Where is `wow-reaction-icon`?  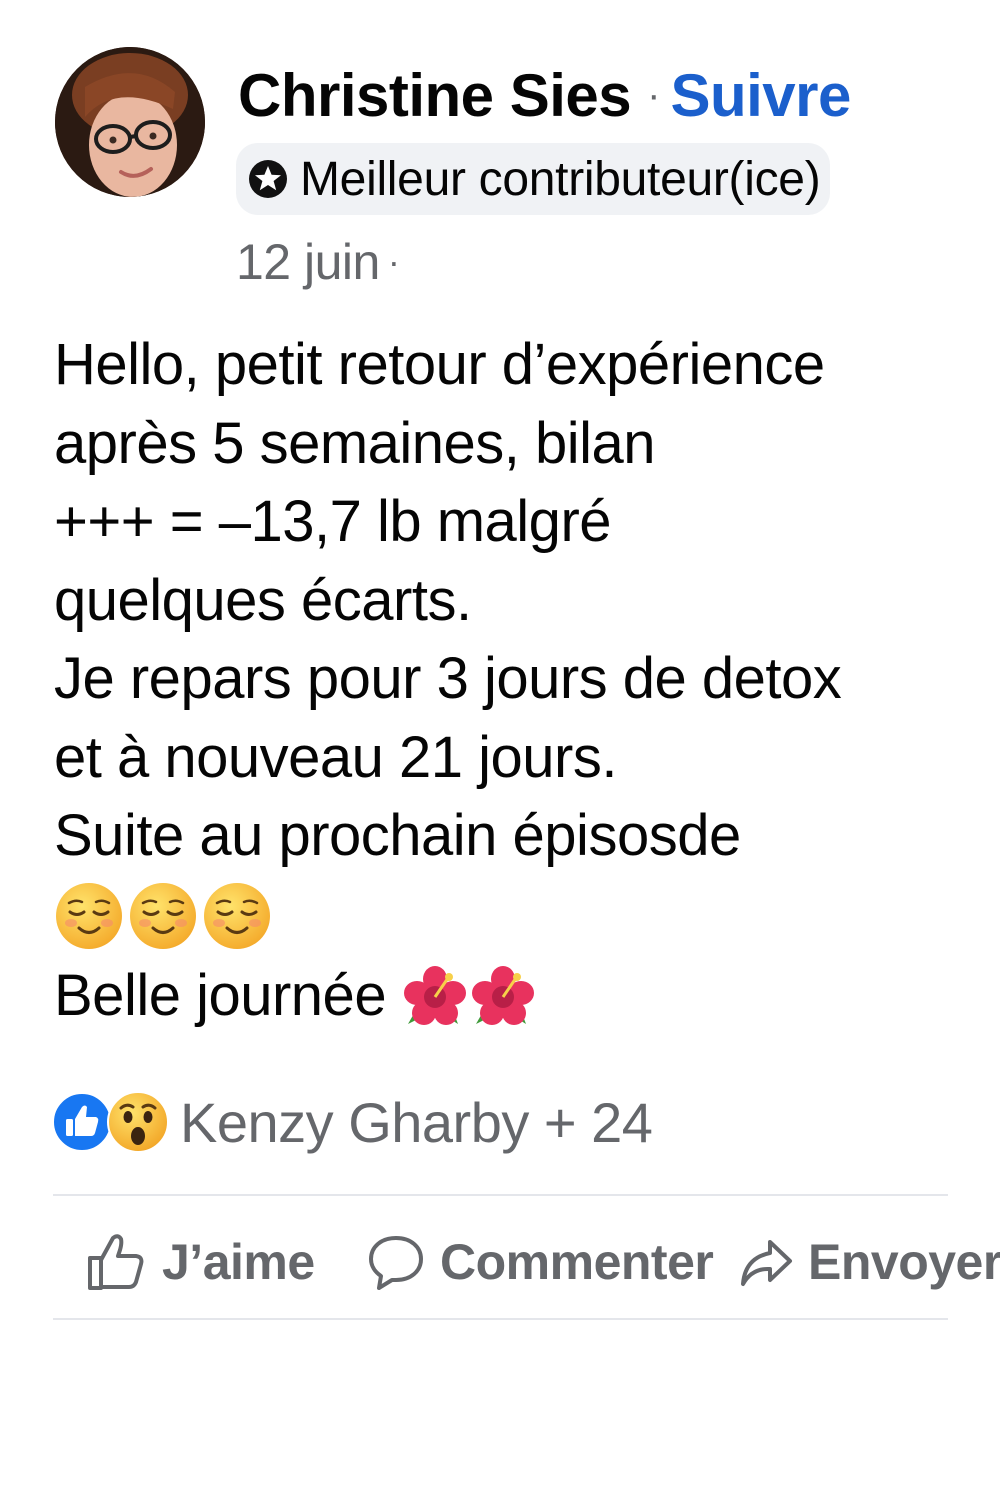
wow-reaction-icon is located at coordinates (138, 1122).